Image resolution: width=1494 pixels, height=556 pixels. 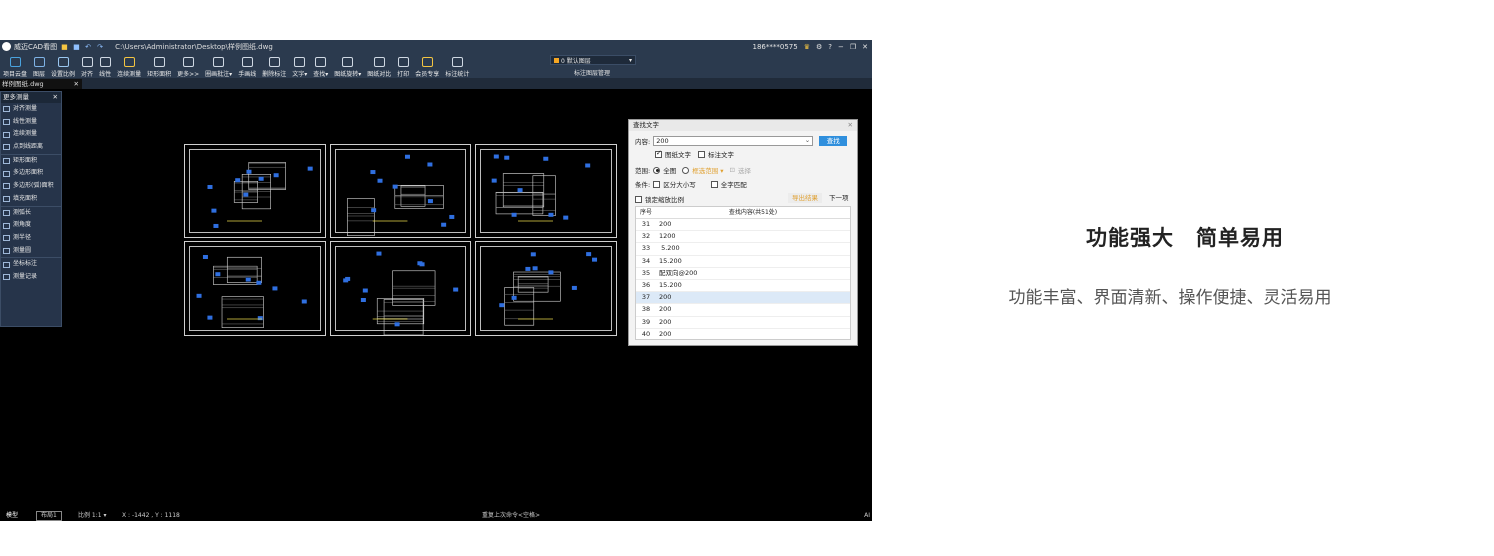 I want to click on ribbon-layers-button: 图层, so click(x=39, y=67).